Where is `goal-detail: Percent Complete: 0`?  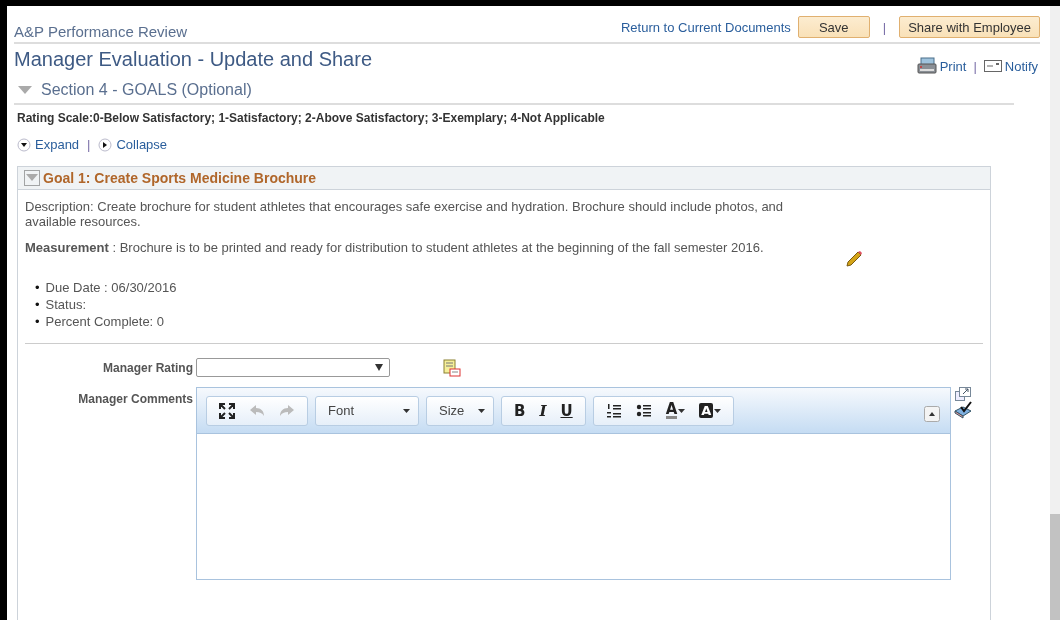
goal-detail: Percent Complete: 0 is located at coordinates (105, 321).